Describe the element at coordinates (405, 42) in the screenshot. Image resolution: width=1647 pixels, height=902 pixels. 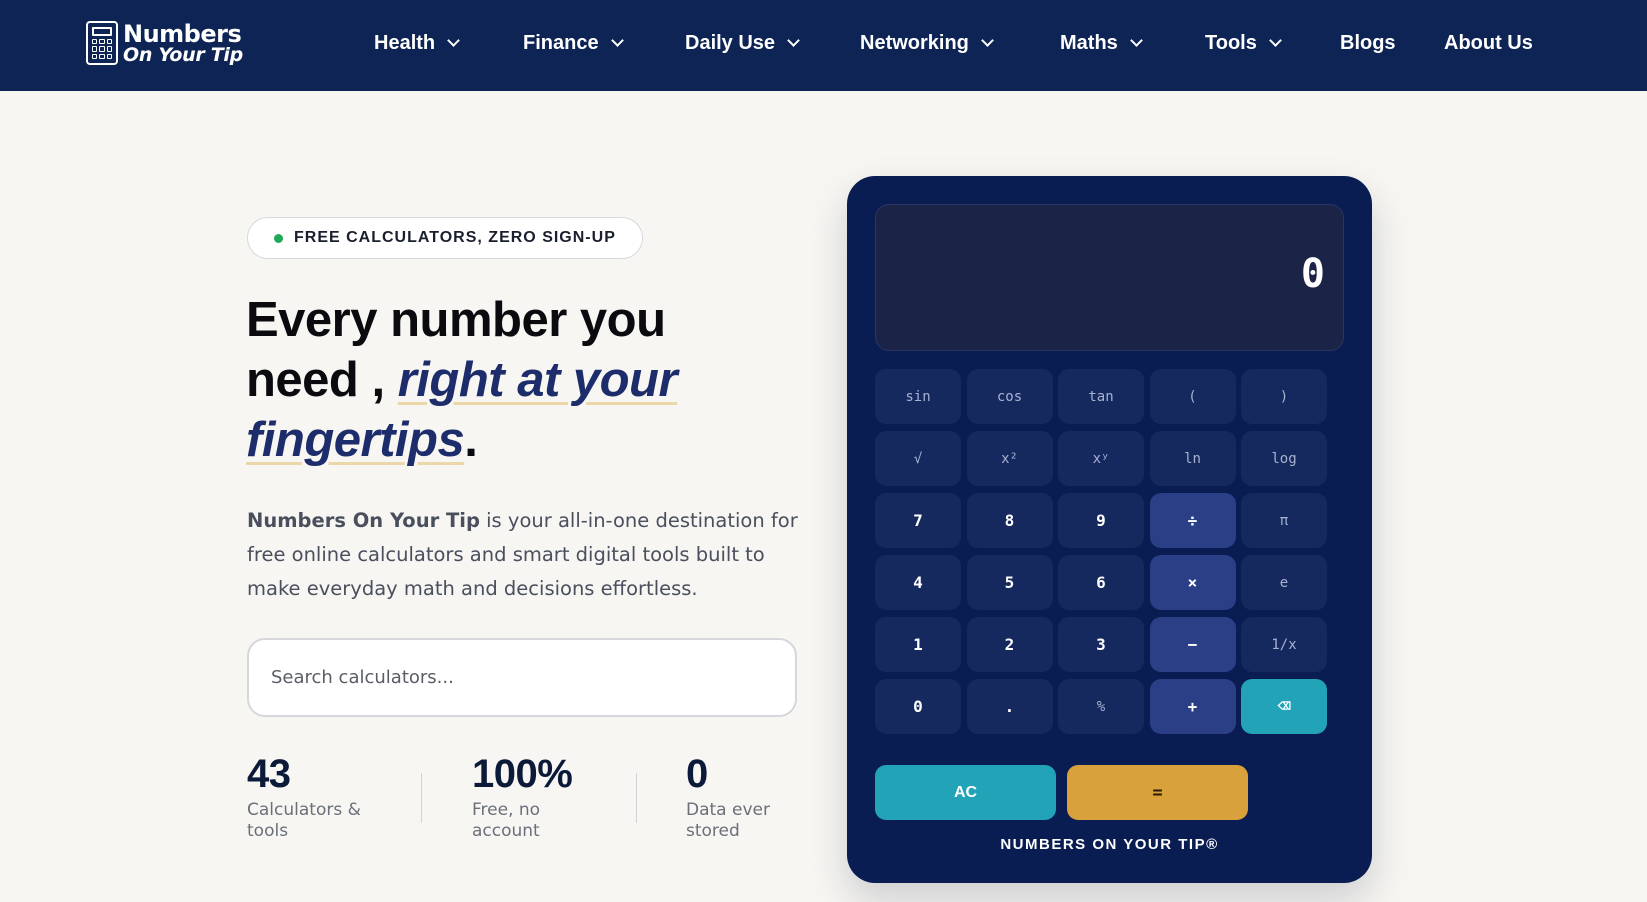
I see `nav-label: Health` at that location.